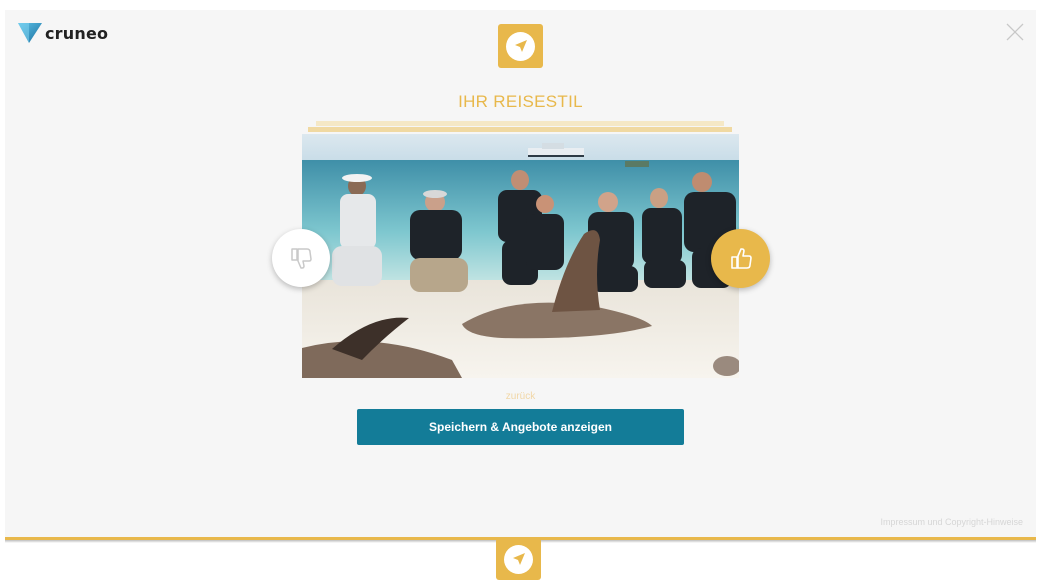 Image resolution: width=1041 pixels, height=581 pixels. I want to click on back-link: zurück, so click(520, 396).